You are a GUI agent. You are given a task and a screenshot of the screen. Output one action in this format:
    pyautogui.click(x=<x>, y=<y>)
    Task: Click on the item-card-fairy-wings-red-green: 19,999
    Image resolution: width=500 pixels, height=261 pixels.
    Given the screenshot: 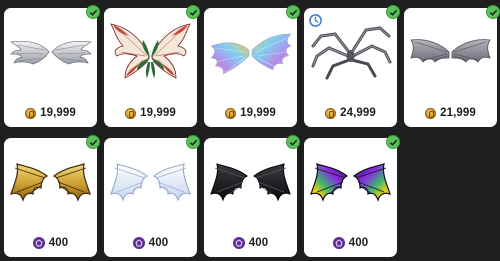 What is the action you would take?
    pyautogui.click(x=152, y=66)
    